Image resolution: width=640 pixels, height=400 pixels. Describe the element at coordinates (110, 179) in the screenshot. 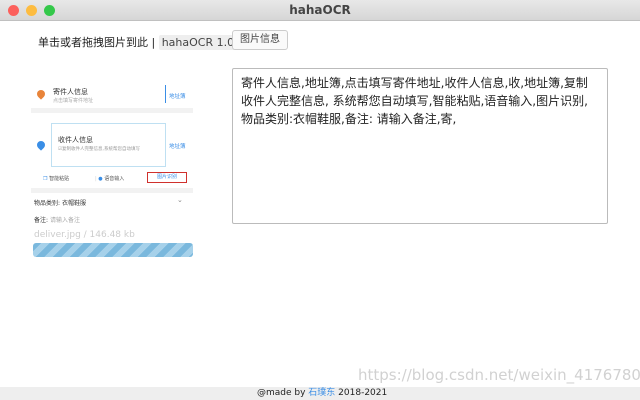

I see `voice-input: | ● 语音输入` at that location.